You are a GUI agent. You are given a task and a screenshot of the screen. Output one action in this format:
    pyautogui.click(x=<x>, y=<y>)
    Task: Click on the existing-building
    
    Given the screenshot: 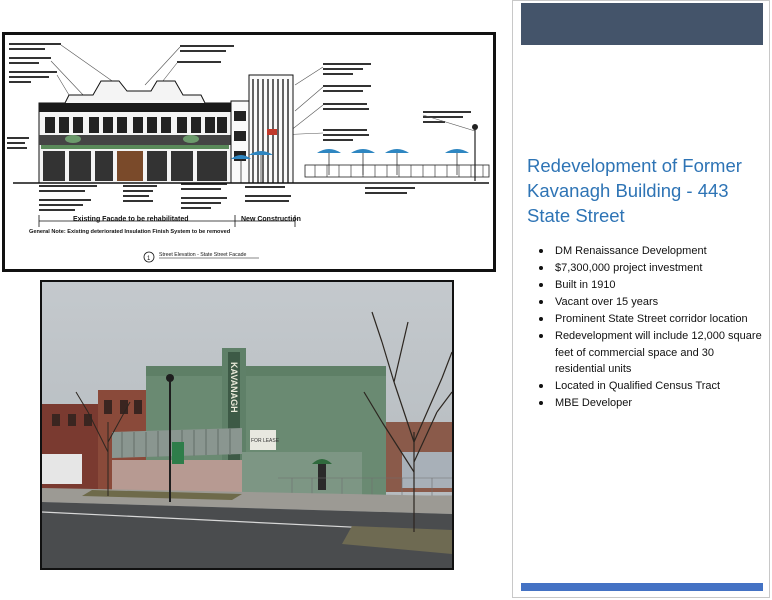 What is the action you would take?
    pyautogui.click(x=135, y=132)
    